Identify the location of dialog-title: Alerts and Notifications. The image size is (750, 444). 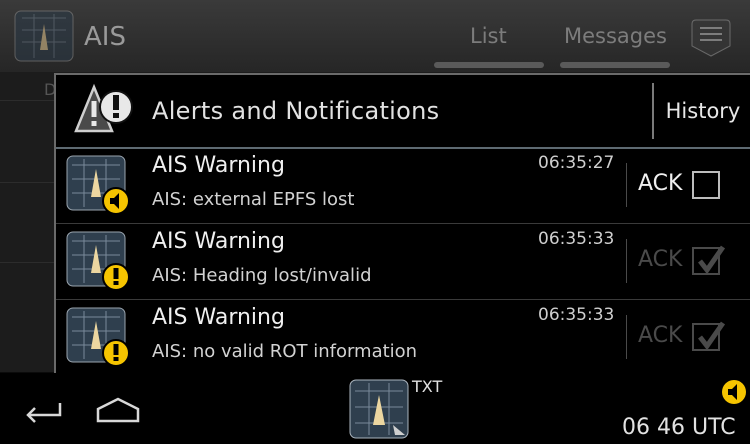
(296, 111).